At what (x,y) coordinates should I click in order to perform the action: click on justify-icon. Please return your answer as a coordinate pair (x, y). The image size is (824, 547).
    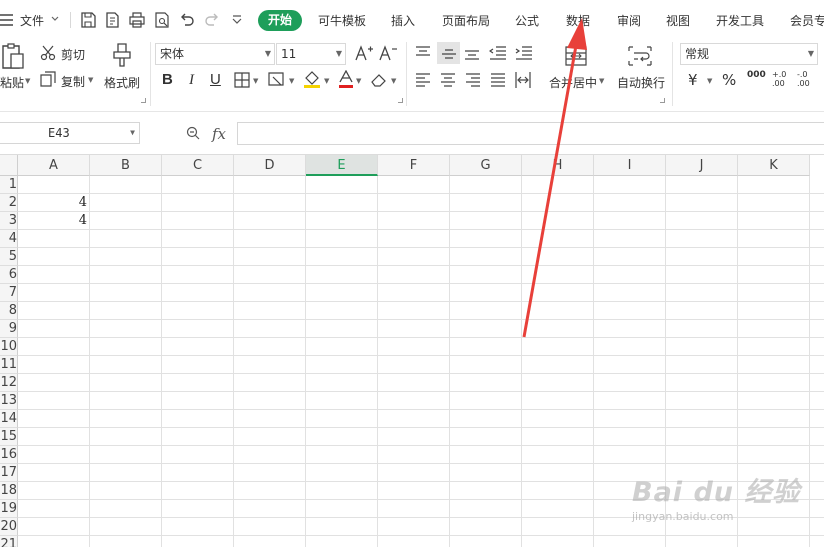
    Looking at the image, I should click on (498, 80).